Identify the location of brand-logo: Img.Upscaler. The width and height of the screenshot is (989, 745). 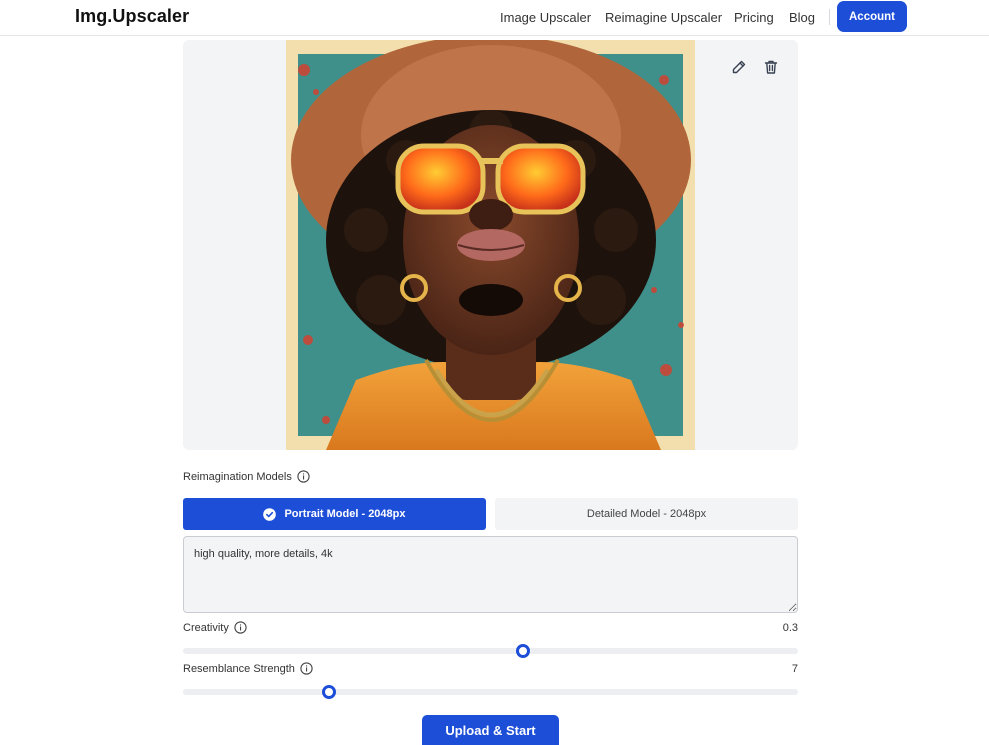
(132, 16).